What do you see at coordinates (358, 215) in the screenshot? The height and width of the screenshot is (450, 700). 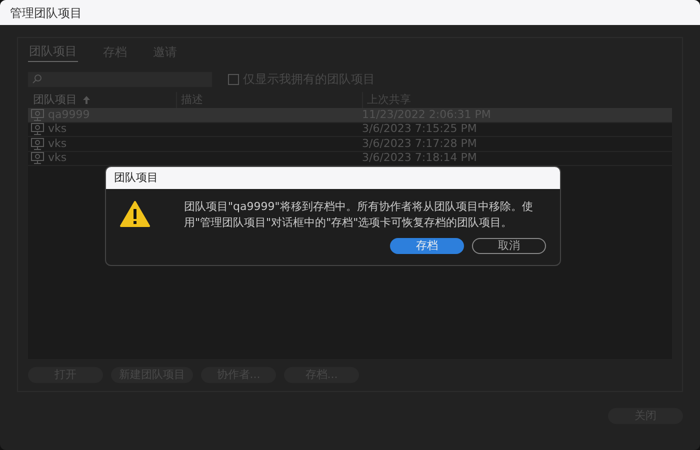 I see `dialog-message: 团队项目"qa9999"将移到存档中。所有协作者将从团队项目中移除。使用"管理团队项目"对话框中的"存档"选项卡可恢复存档的团队项目。` at bounding box center [358, 215].